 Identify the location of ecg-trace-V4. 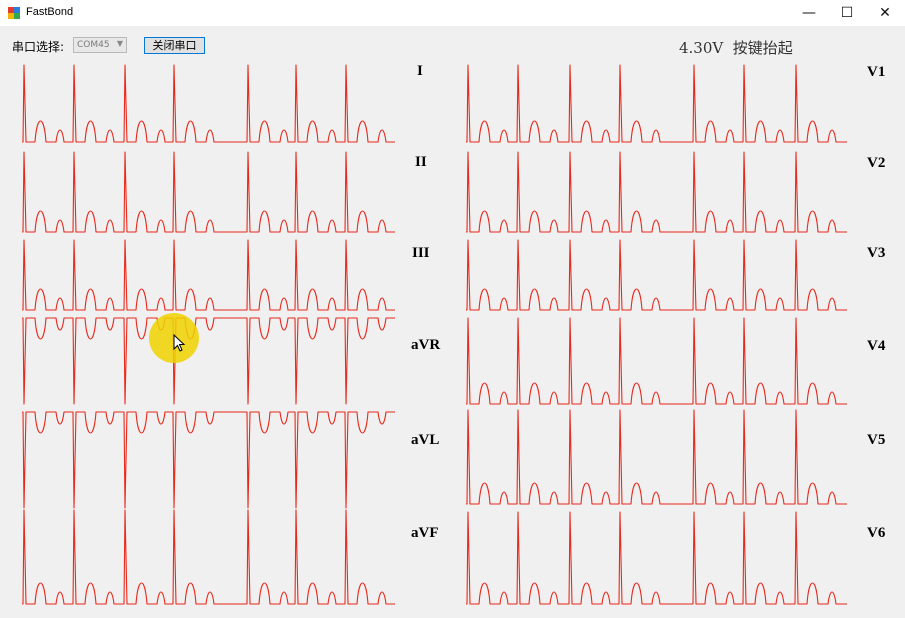
(656, 361).